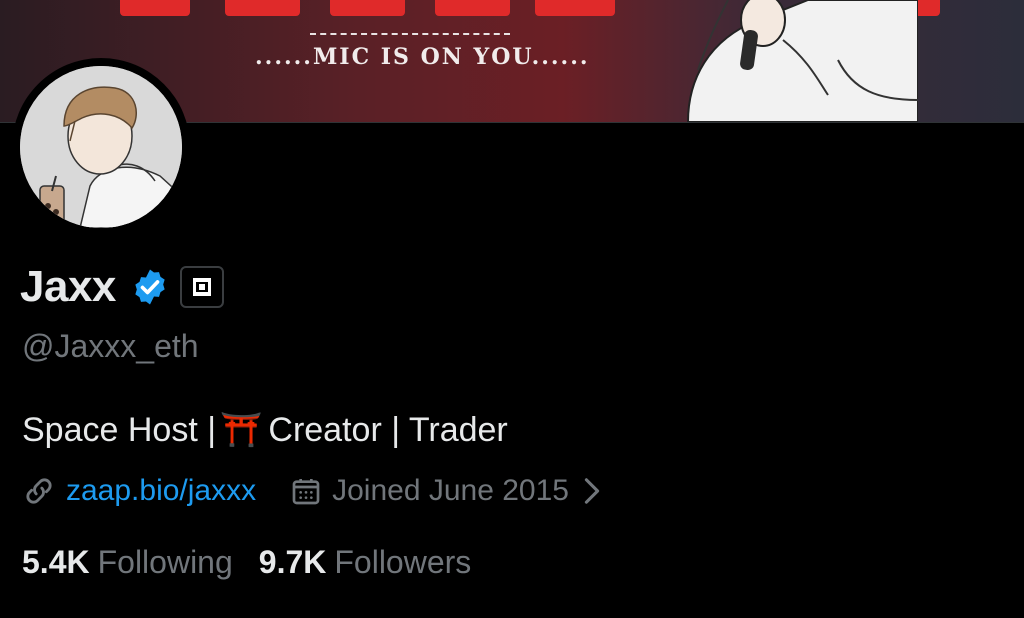  What do you see at coordinates (292, 562) in the screenshot?
I see `followers-count: 9.7K` at bounding box center [292, 562].